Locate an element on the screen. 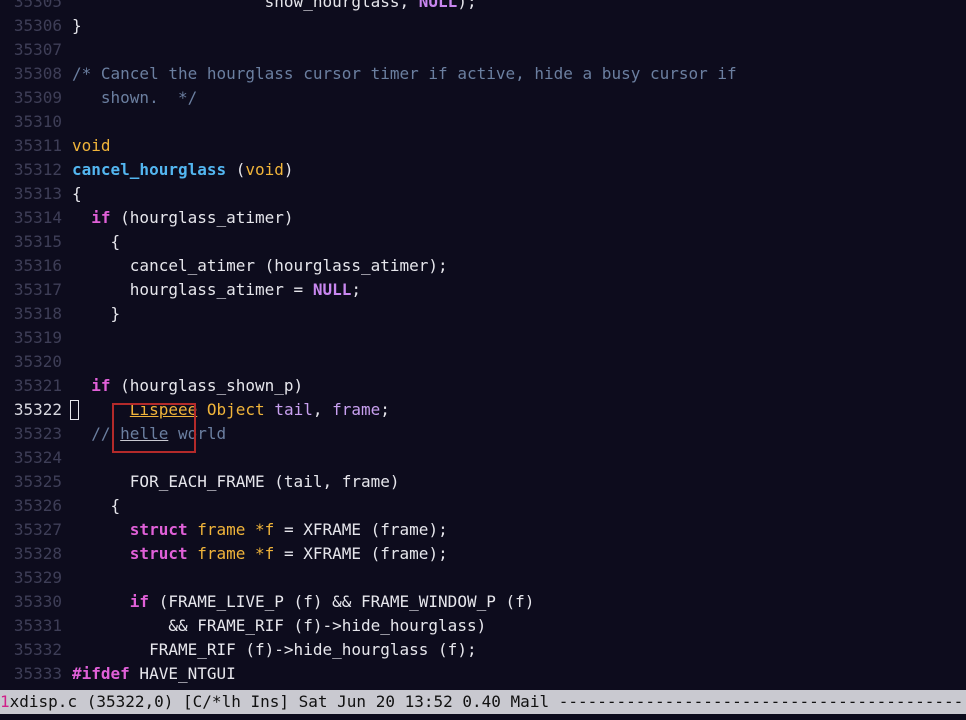 Image resolution: width=966 pixels, height=720 pixels. line-number: 35312 is located at coordinates (37, 169).